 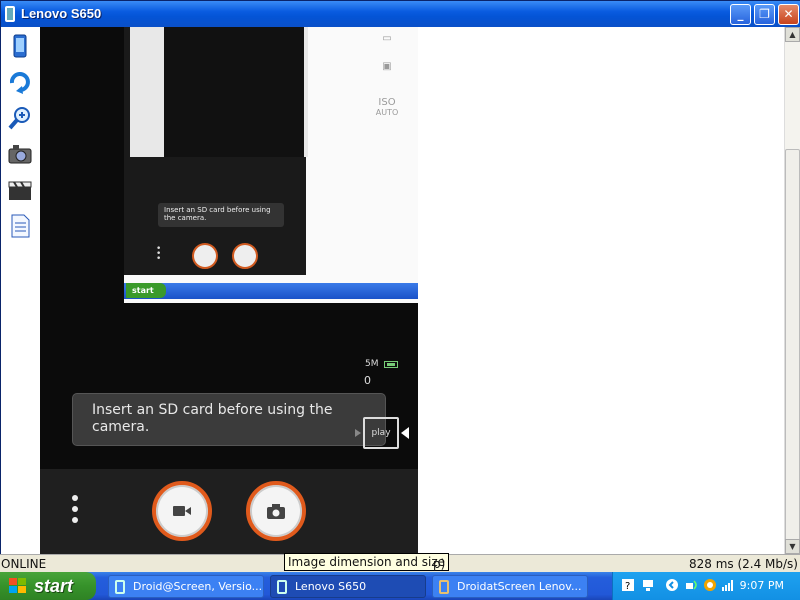 I want to click on scene-menu-dots: • • •, so click(x=159, y=254).